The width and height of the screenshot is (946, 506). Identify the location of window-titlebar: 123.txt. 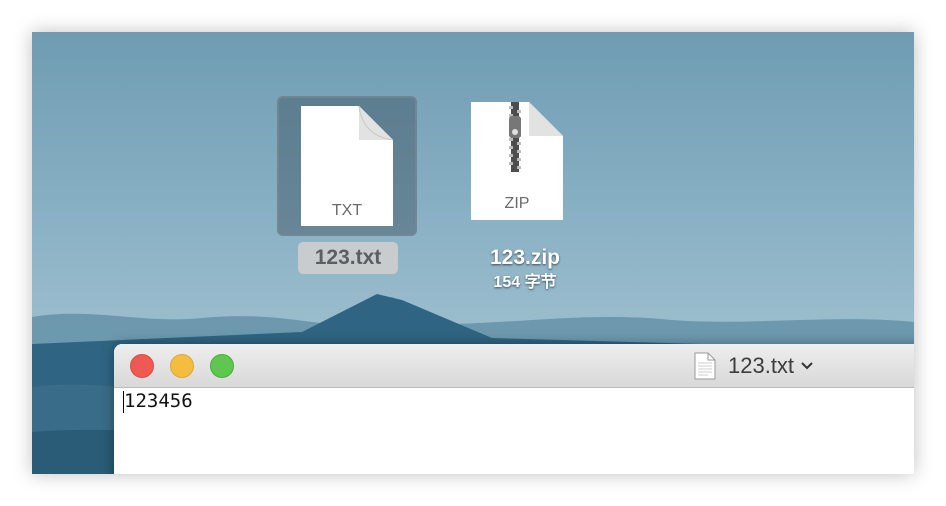
(514, 366).